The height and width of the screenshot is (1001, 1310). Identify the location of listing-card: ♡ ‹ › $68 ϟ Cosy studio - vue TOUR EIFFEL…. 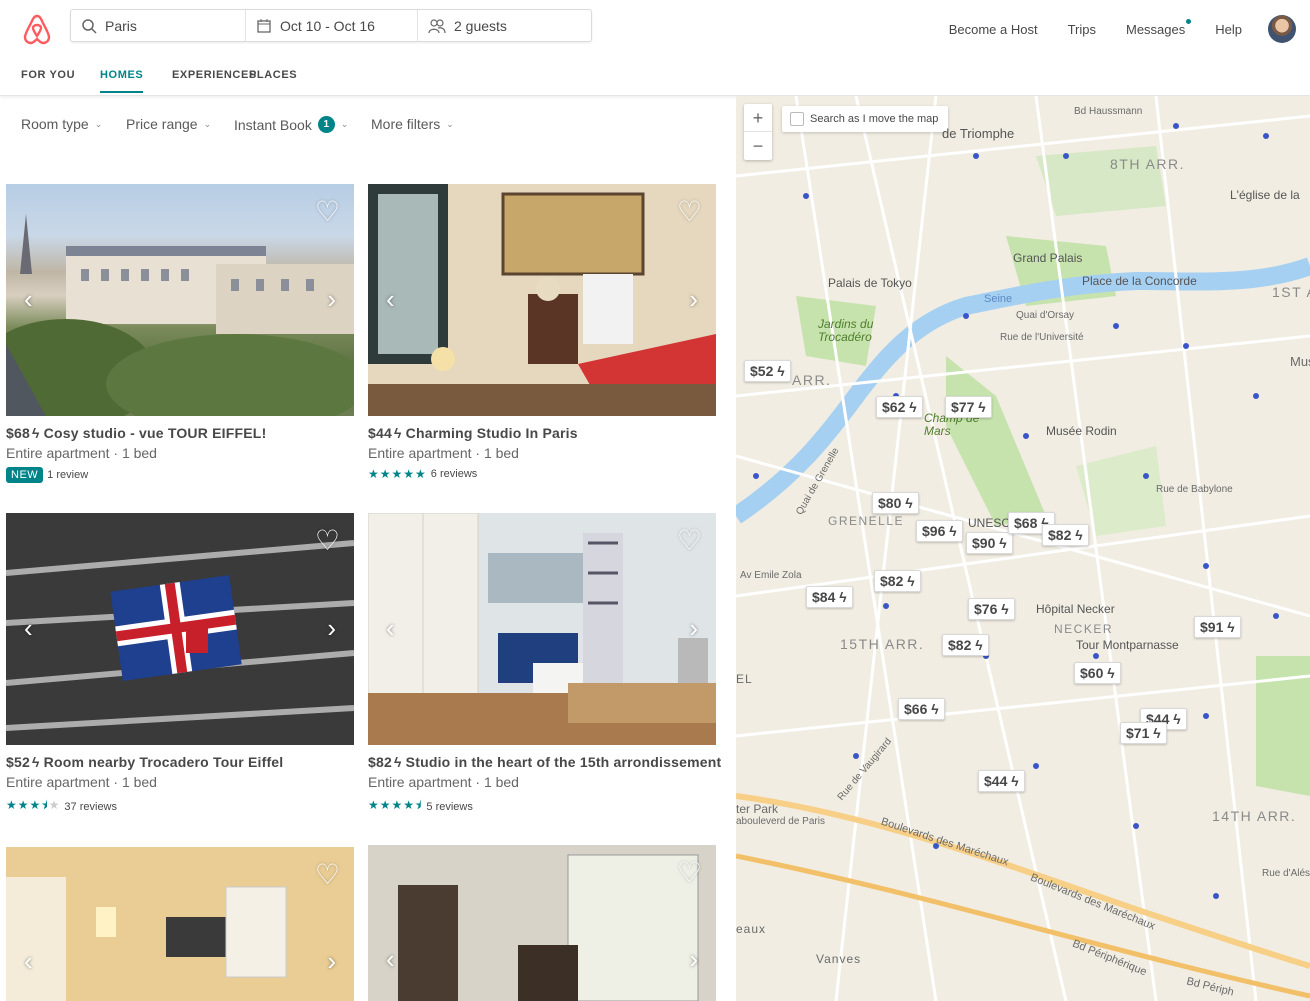
(180, 333).